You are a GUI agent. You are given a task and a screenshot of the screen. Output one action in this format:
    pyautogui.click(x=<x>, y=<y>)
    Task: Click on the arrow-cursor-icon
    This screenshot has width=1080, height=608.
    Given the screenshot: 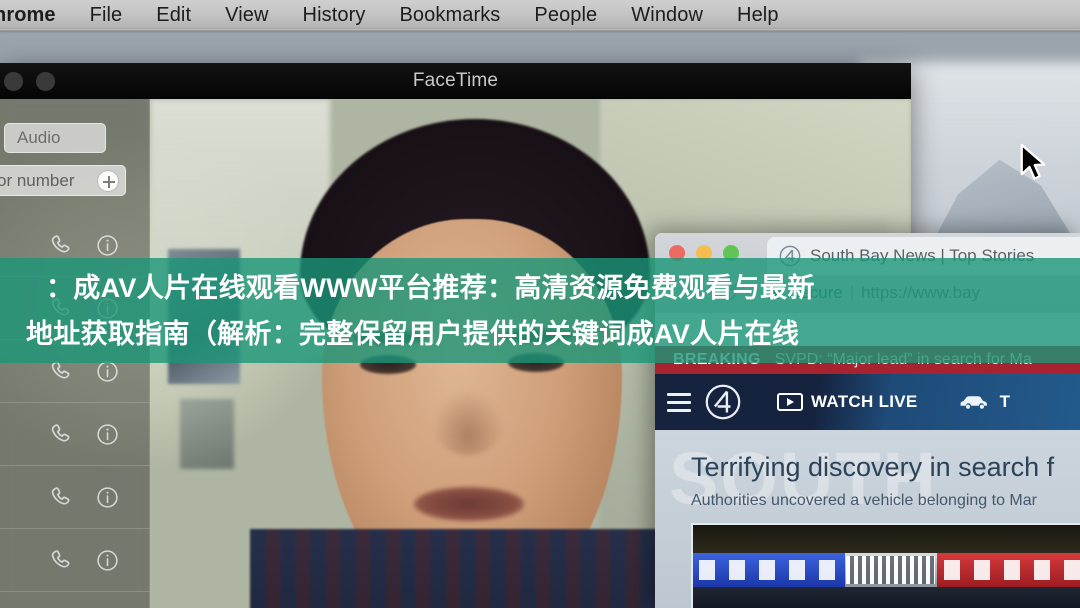 What is the action you would take?
    pyautogui.click(x=1033, y=163)
    